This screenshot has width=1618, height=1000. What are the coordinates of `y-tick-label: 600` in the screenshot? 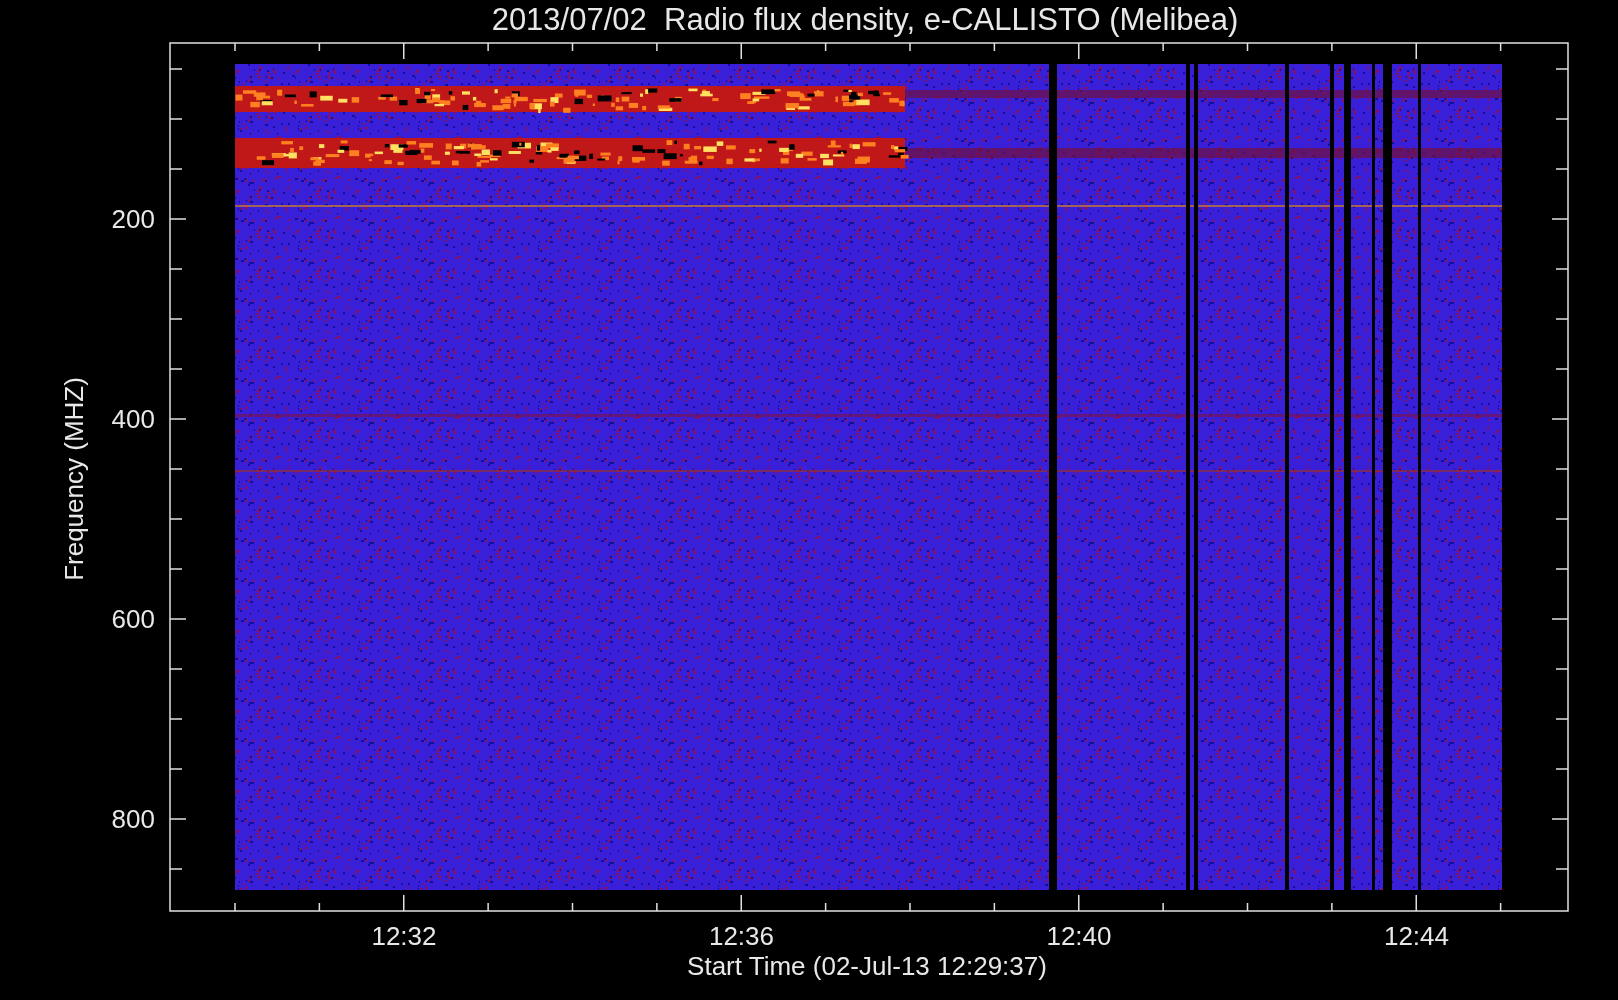 It's located at (133, 619).